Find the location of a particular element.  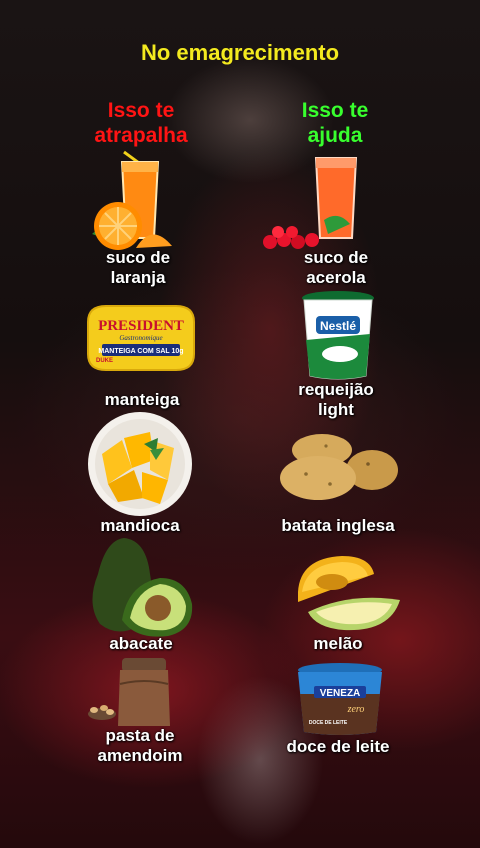

food-label-bad-5-line2: amendoim is located at coordinates (140, 755).